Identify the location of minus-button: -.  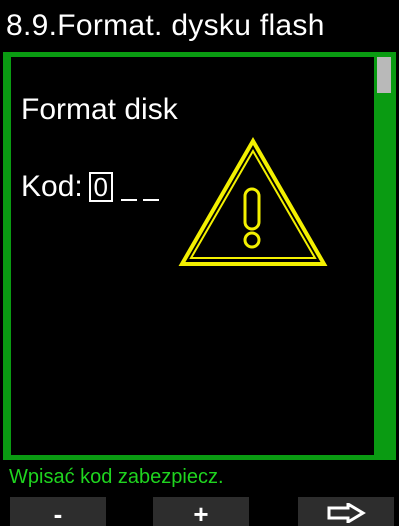
(58, 511).